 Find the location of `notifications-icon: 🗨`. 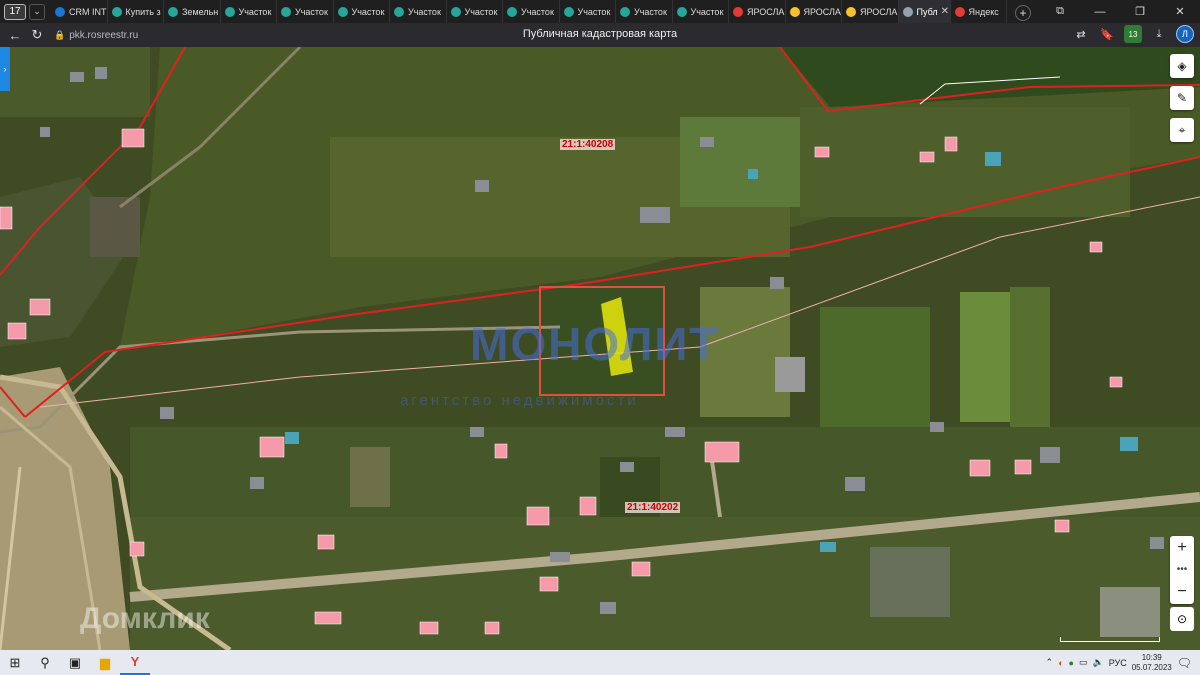

notifications-icon: 🗨 is located at coordinates (1184, 663).